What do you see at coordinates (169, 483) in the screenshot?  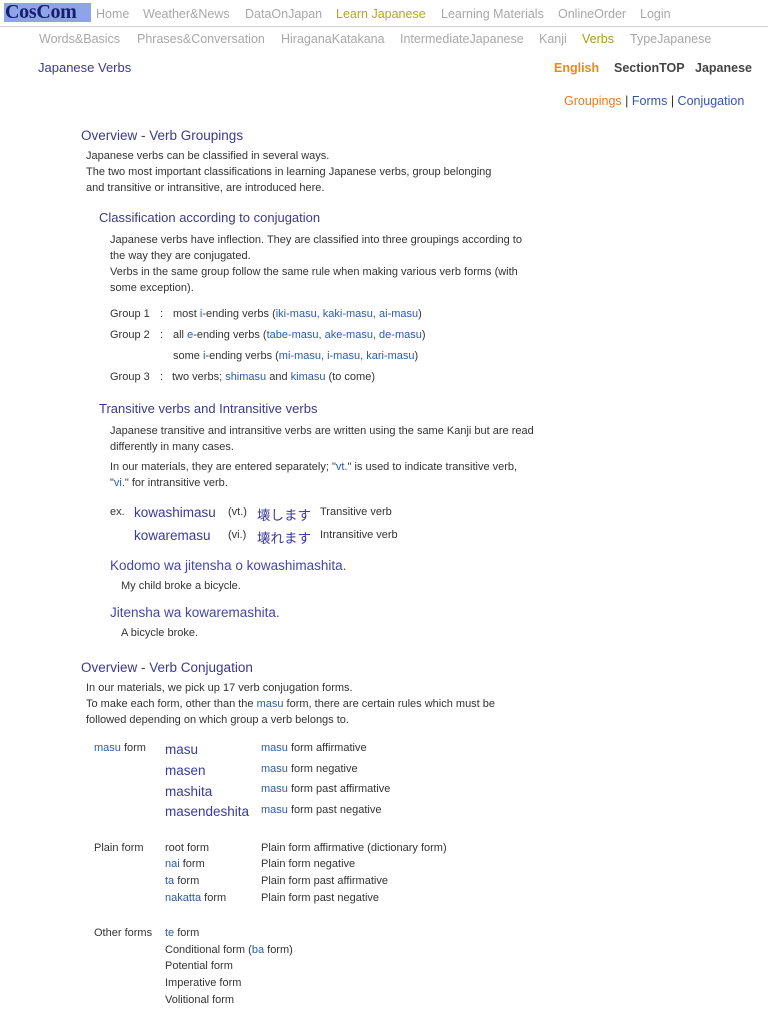 I see `text-line: "vi." for intransitive verb.` at bounding box center [169, 483].